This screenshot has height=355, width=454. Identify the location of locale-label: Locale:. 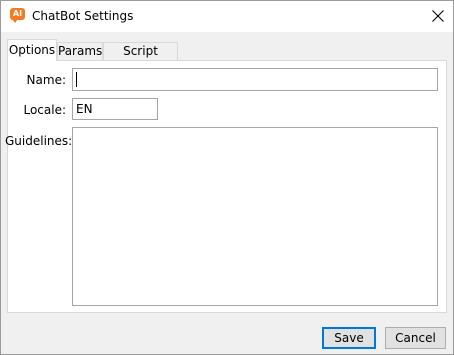
(44, 110).